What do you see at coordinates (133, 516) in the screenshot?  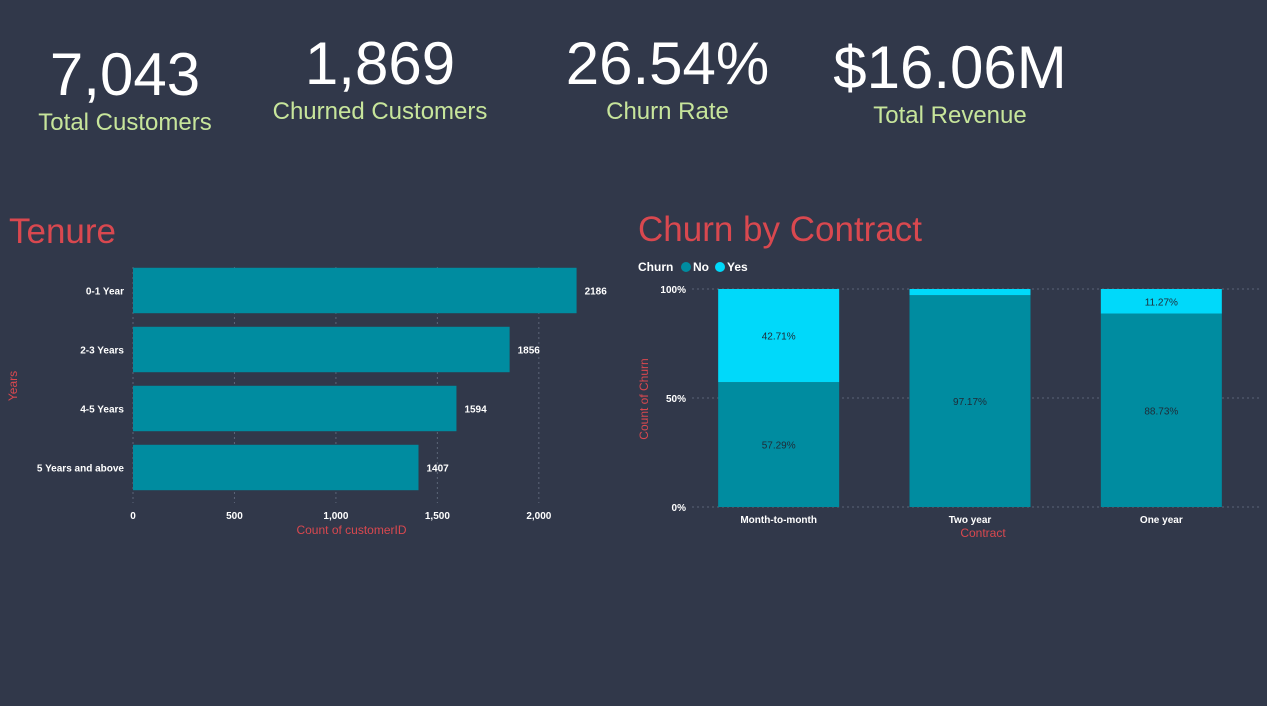 I see `x-tick-label: 0` at bounding box center [133, 516].